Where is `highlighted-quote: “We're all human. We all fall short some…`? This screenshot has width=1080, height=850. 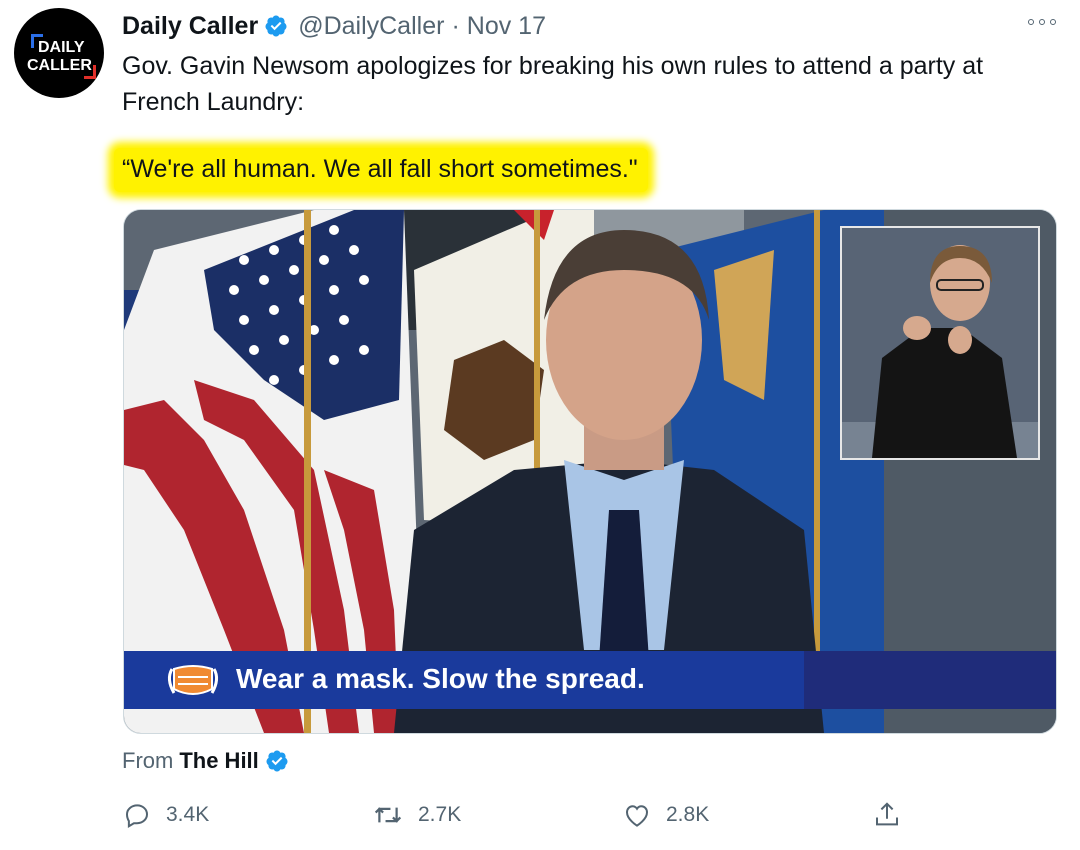
highlighted-quote: “We're all human. We all fall short some… is located at coordinates (381, 170).